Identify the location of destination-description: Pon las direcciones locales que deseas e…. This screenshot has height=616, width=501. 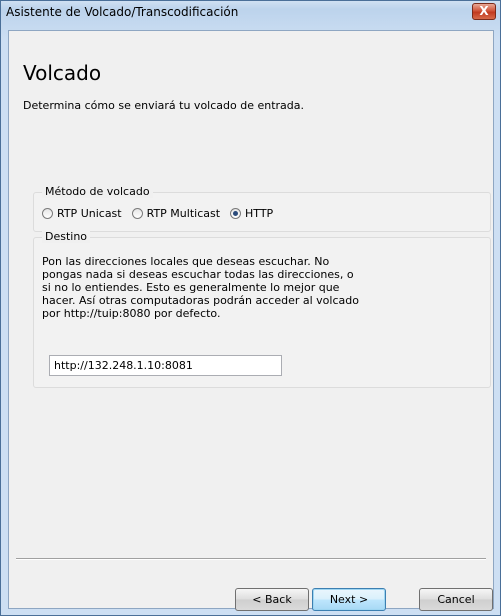
(200, 287).